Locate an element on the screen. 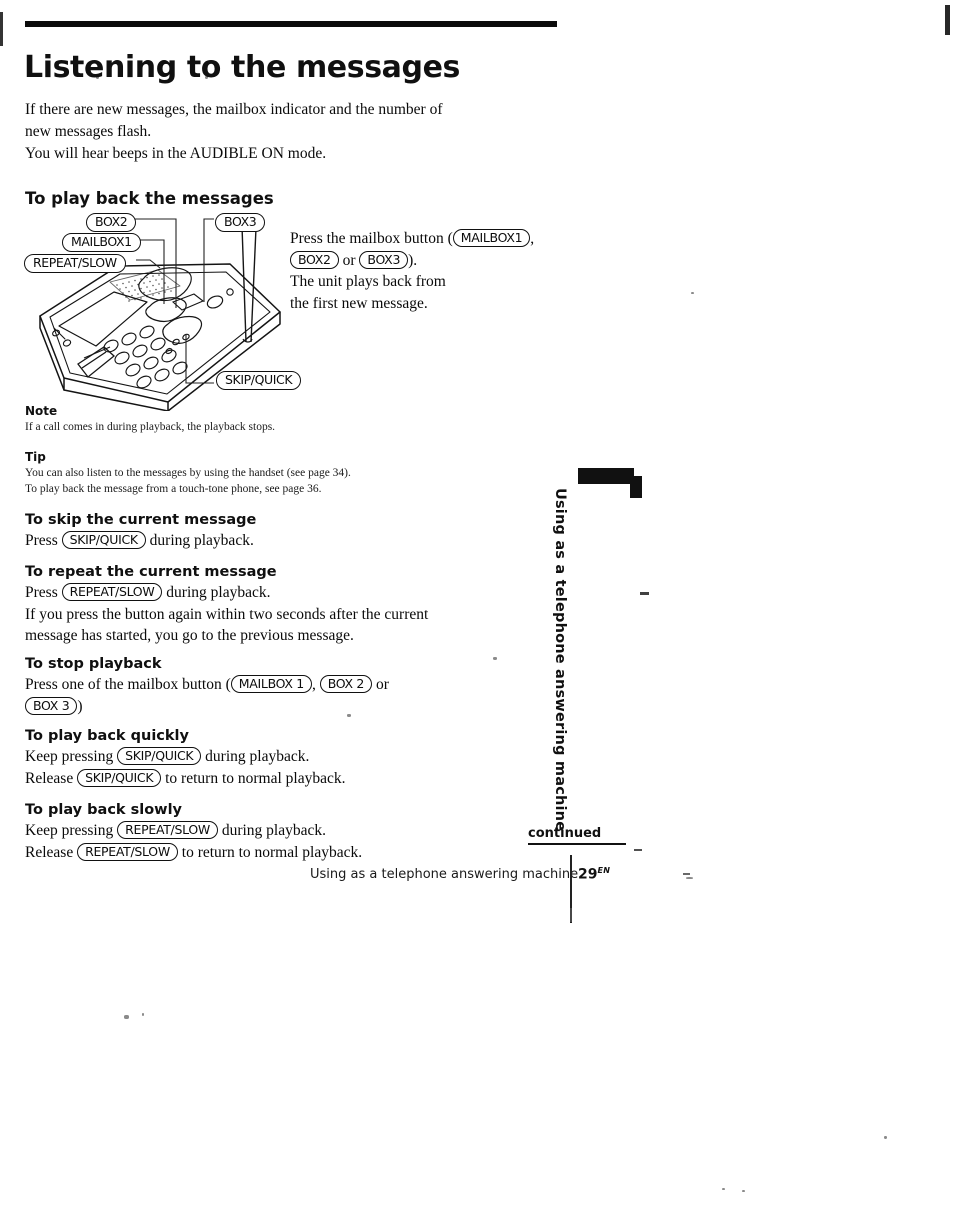 This screenshot has height=1225, width=954. button-box2: BOX2 is located at coordinates (314, 259).